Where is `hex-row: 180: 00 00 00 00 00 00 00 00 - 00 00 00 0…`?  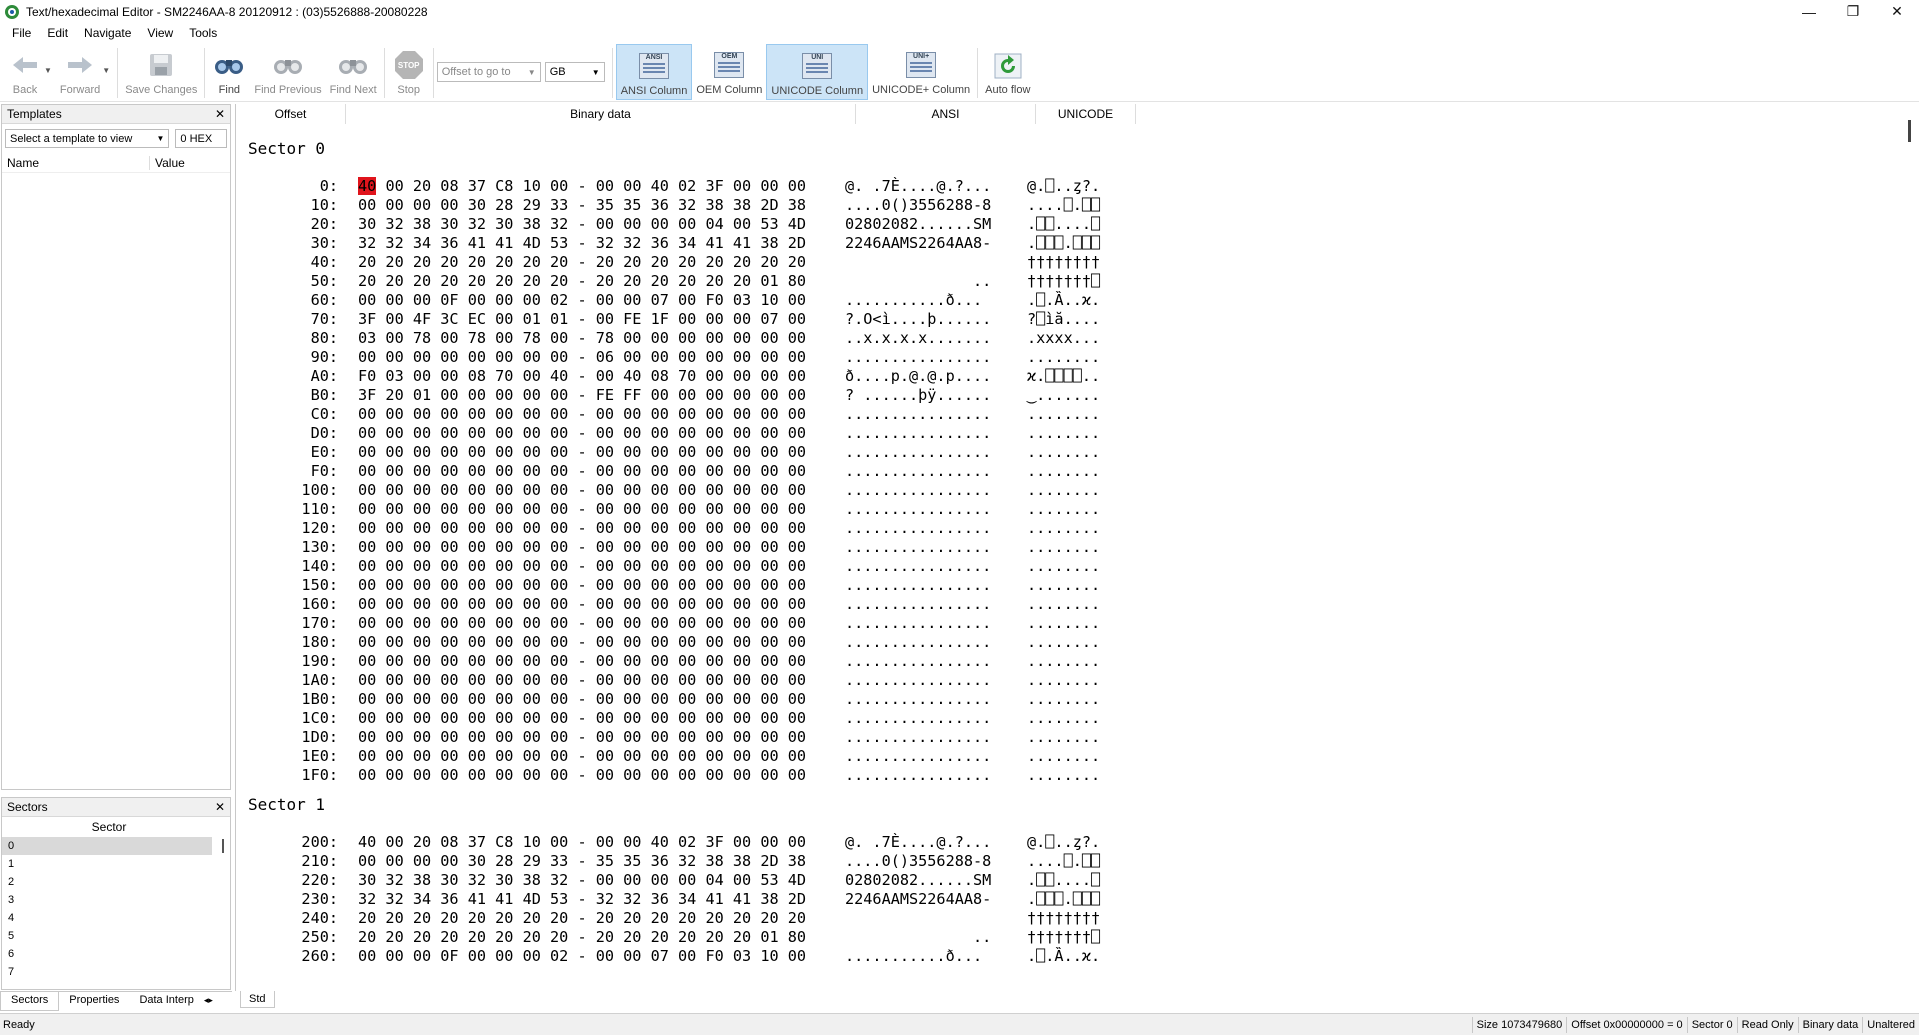
hex-row: 180: 00 00 00 00 00 00 00 00 - 00 00 00 0… is located at coordinates (1077, 642).